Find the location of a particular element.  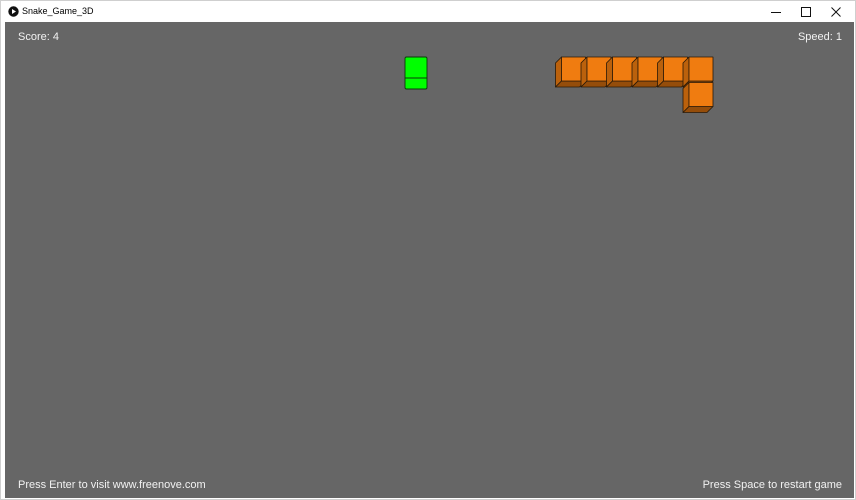

maximize-button is located at coordinates (806, 11).